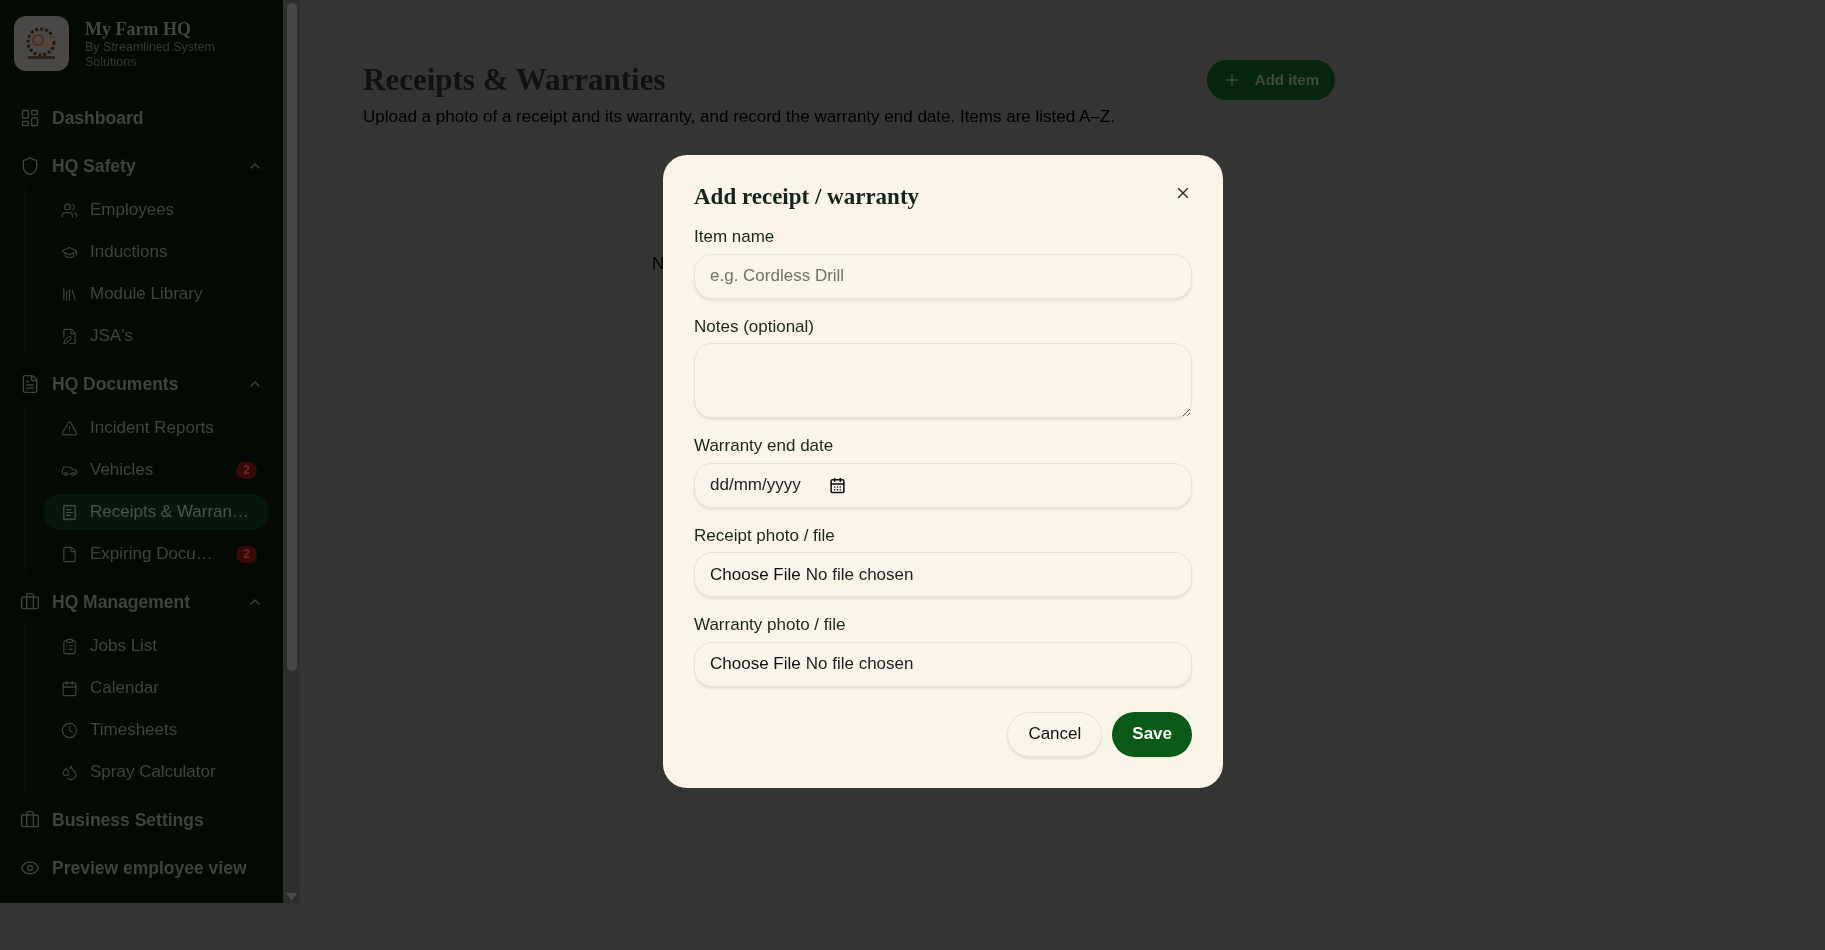  What do you see at coordinates (1152, 734) in the screenshot?
I see `save-button: Save` at bounding box center [1152, 734].